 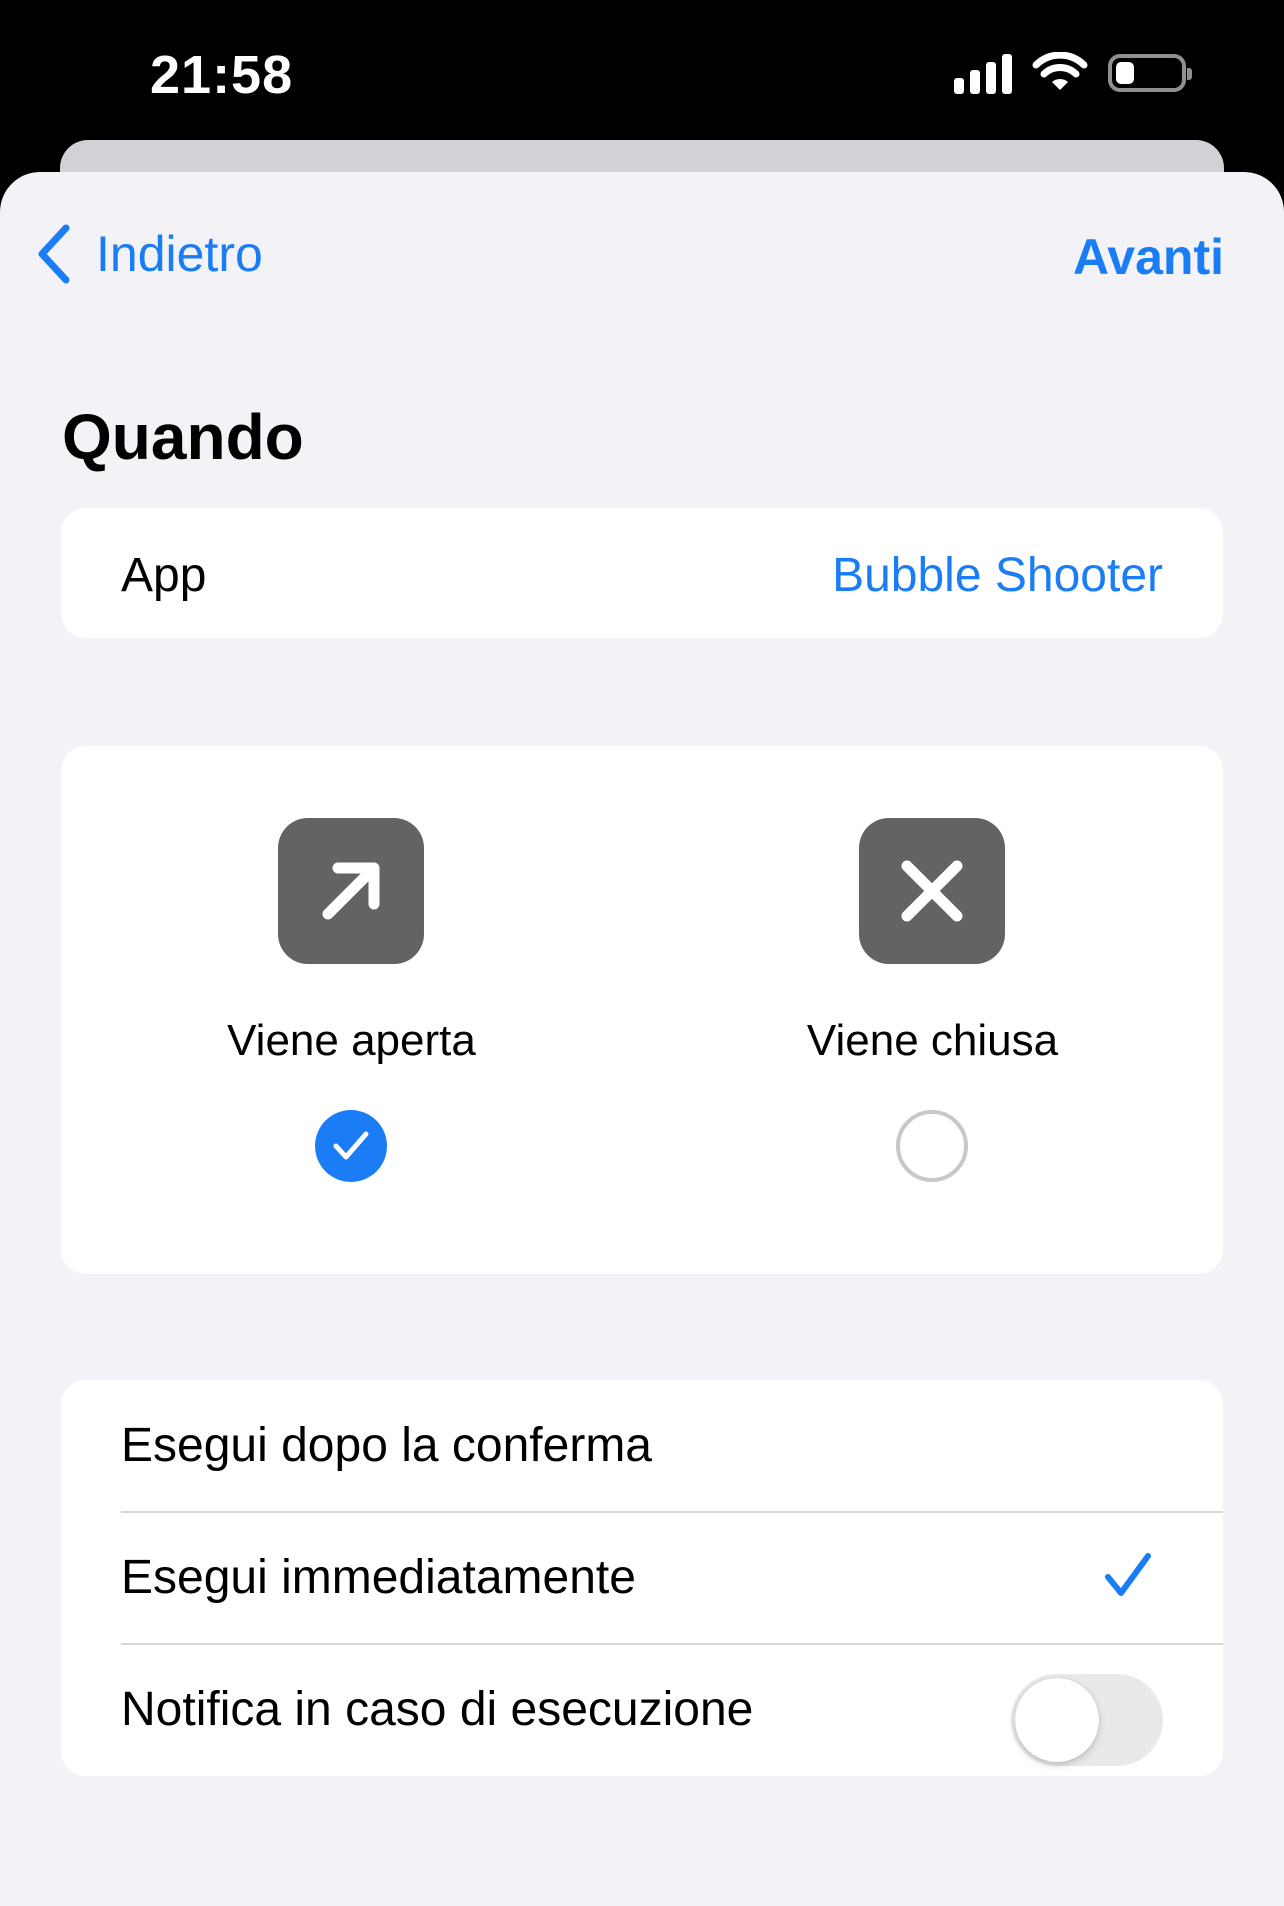 I want to click on status-time: 21:58, so click(x=222, y=75).